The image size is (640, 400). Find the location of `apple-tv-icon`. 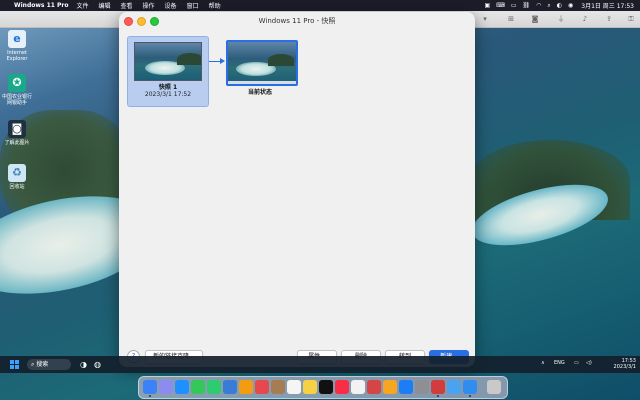

apple-tv-icon is located at coordinates (326, 387).